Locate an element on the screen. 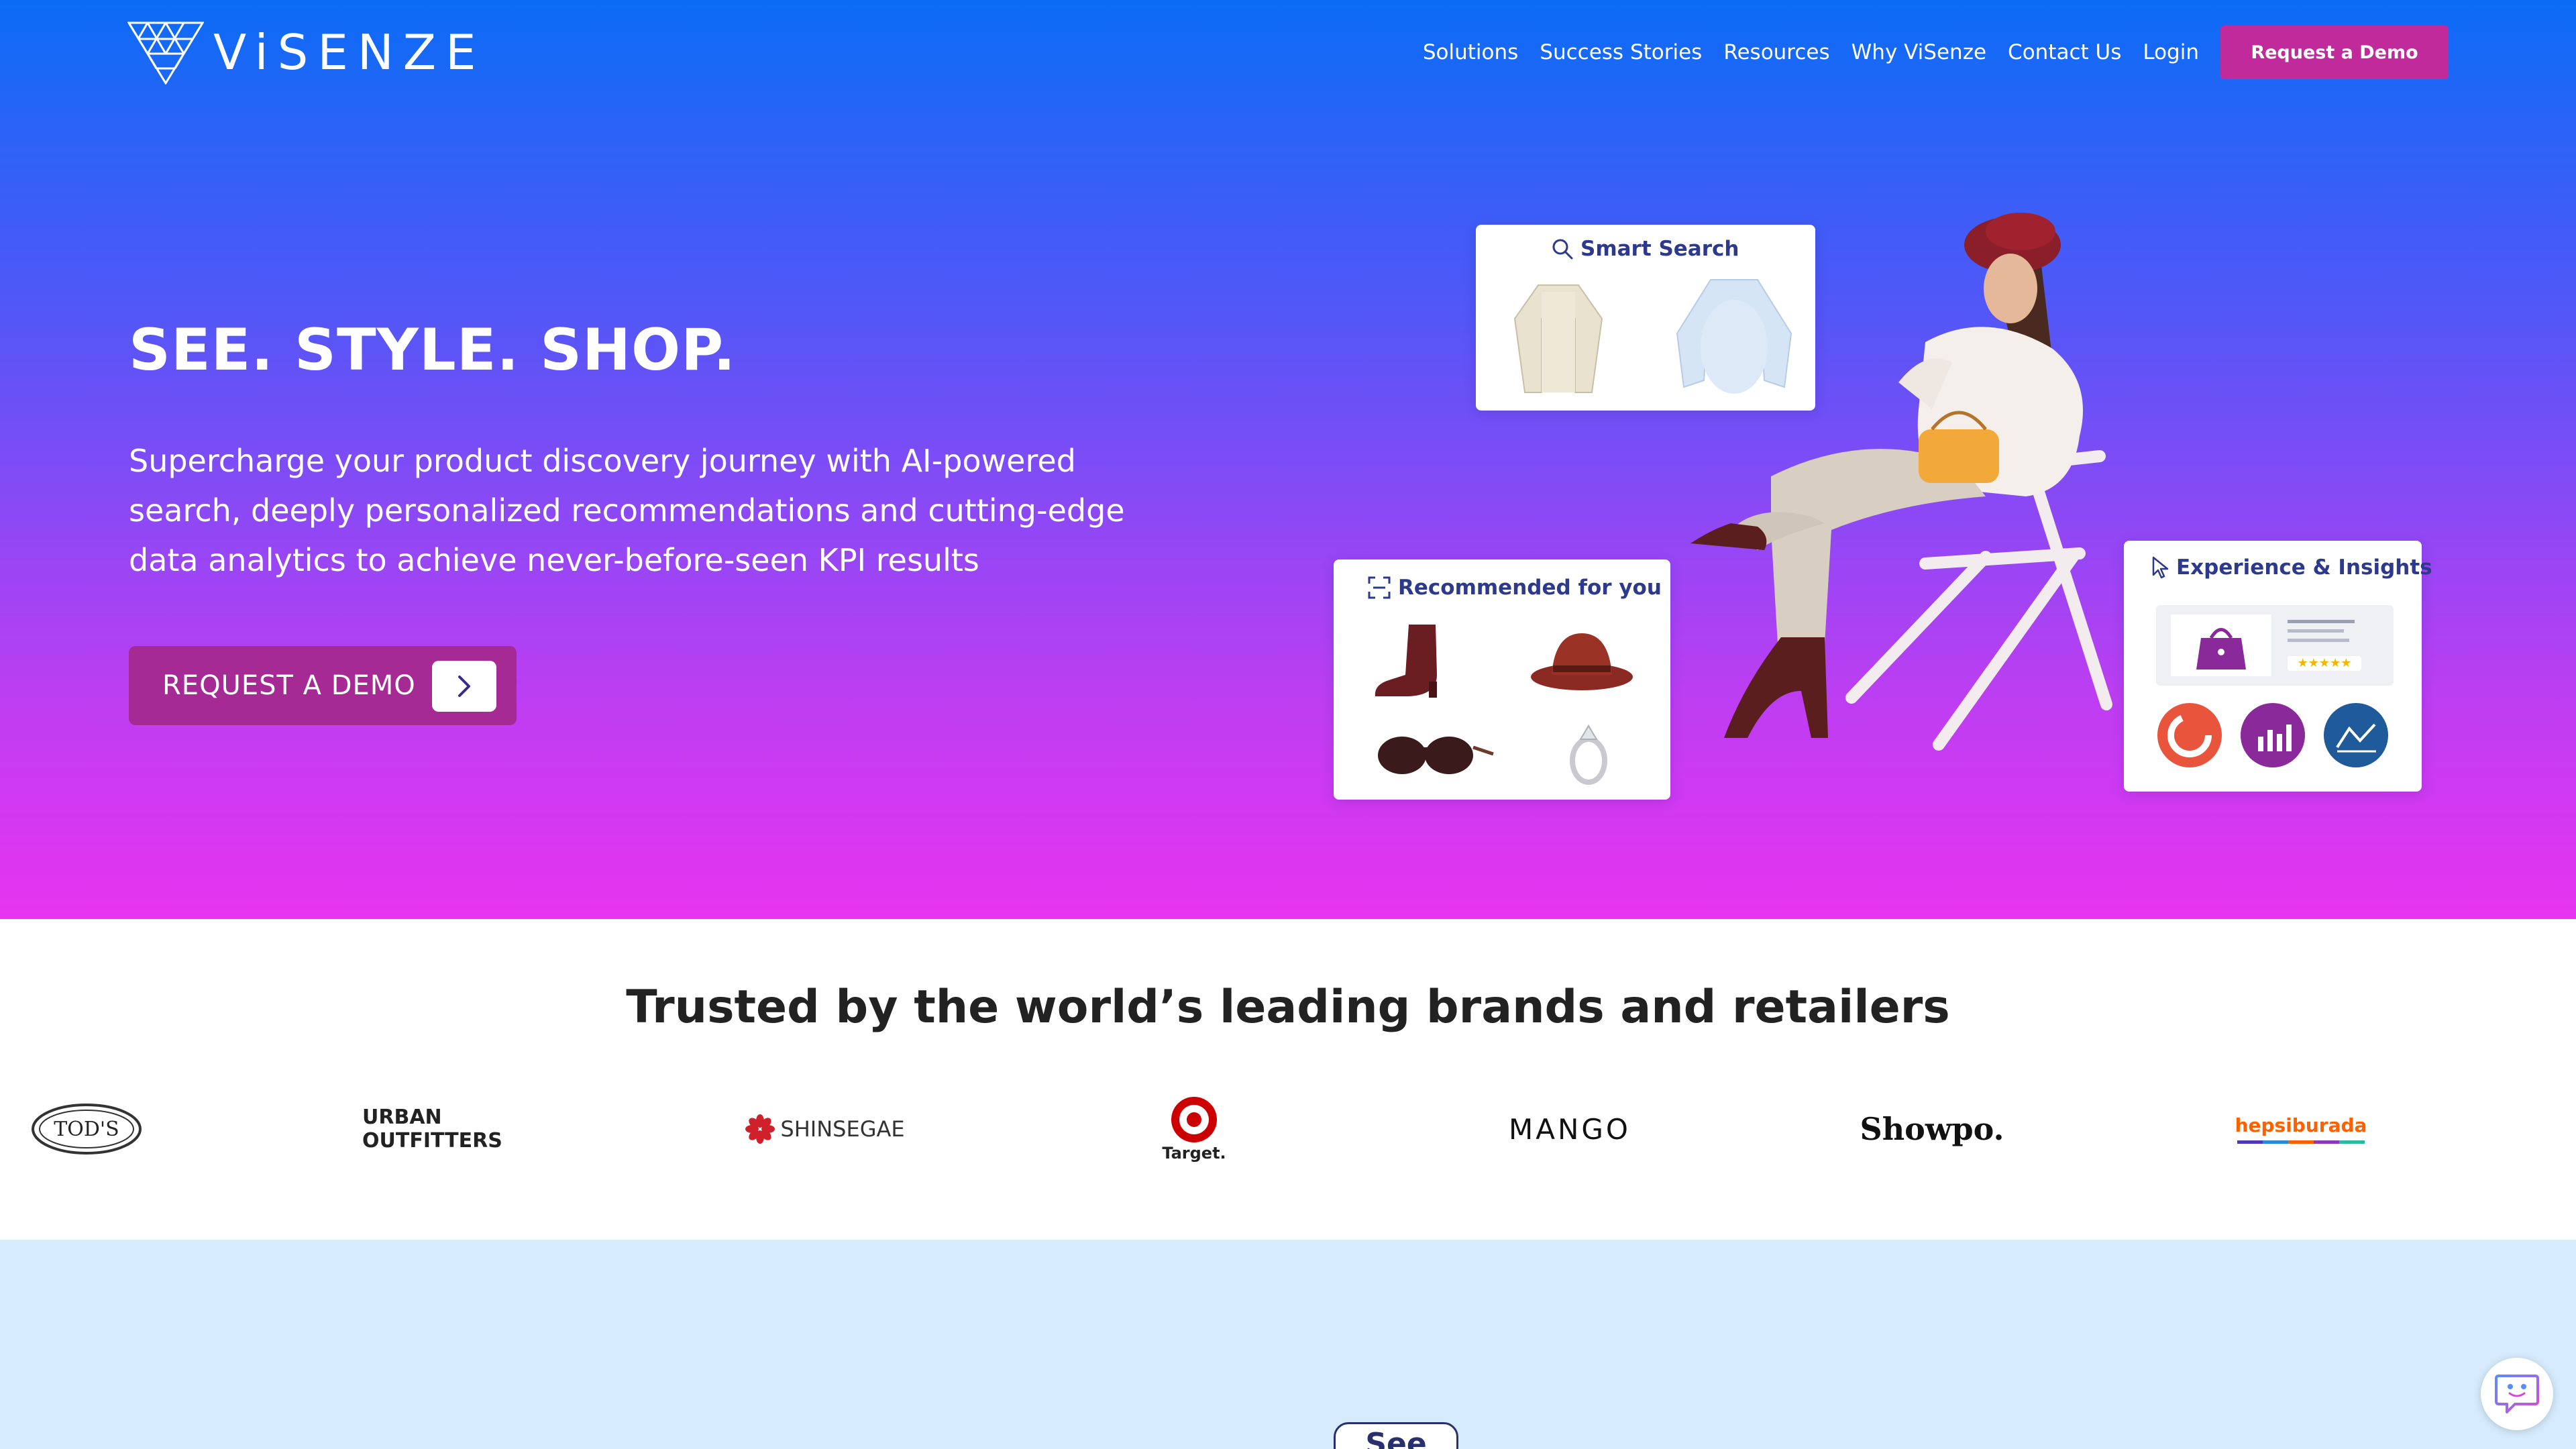  line-chart-icon is located at coordinates (2356, 735).